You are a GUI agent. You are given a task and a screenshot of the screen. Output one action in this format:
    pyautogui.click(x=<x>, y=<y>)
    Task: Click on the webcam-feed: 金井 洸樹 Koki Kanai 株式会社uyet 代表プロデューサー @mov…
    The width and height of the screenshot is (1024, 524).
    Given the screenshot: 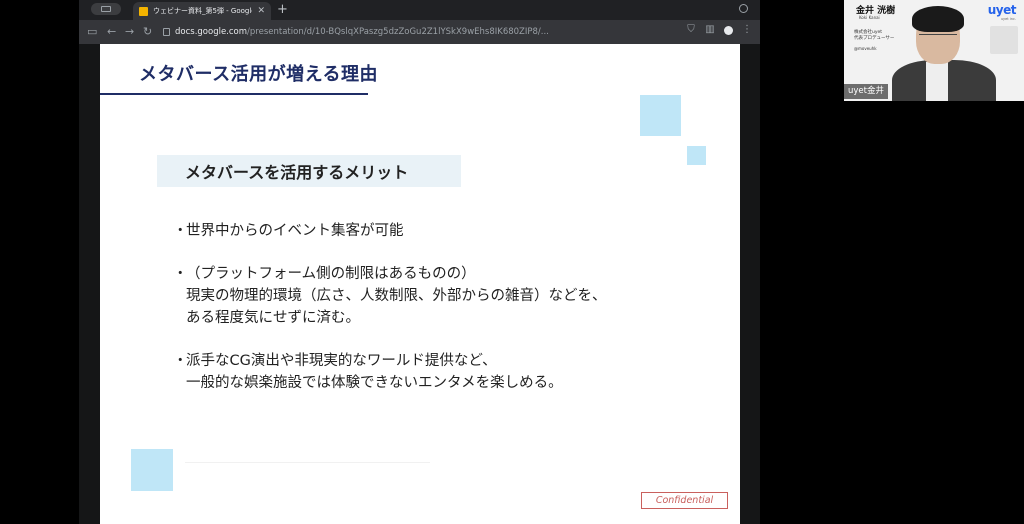 What is the action you would take?
    pyautogui.click(x=934, y=50)
    